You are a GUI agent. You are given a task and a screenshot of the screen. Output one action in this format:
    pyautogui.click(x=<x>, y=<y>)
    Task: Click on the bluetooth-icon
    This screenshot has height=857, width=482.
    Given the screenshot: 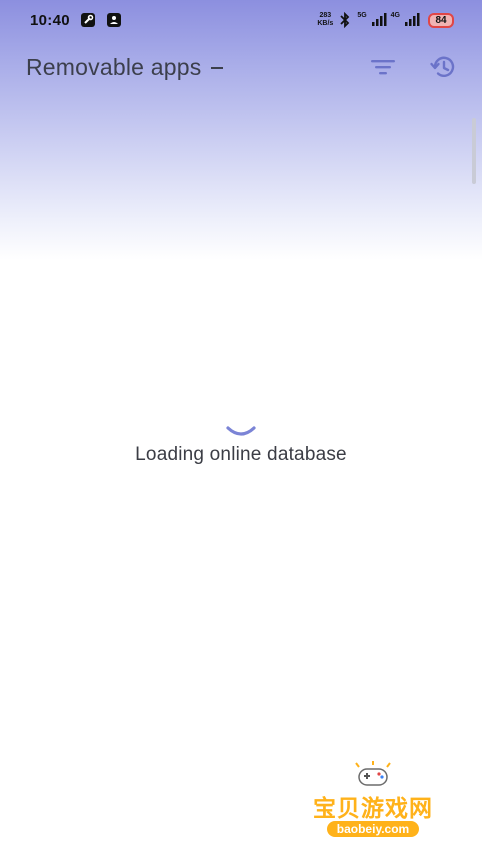 What is the action you would take?
    pyautogui.click(x=345, y=20)
    